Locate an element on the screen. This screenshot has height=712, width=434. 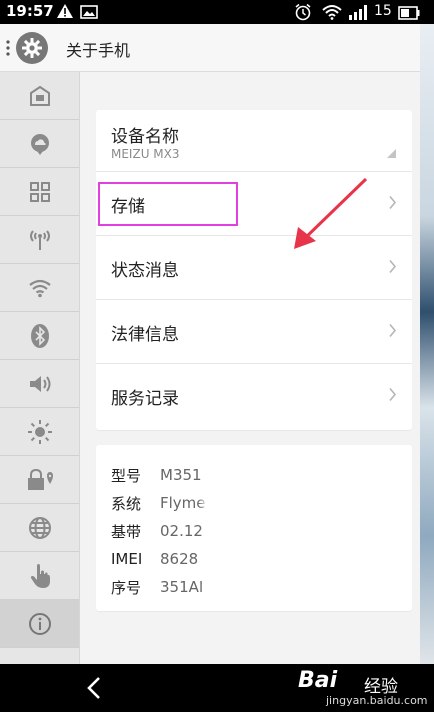
info-key: 系统 is located at coordinates (126, 503).